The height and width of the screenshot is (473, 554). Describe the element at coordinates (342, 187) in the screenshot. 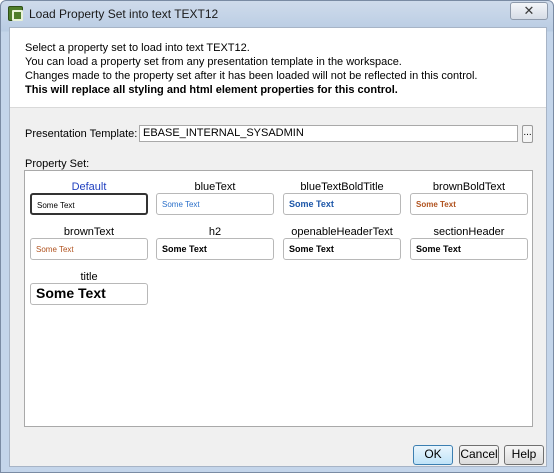

I see `property-set-name: blueTextBoldTitle` at that location.